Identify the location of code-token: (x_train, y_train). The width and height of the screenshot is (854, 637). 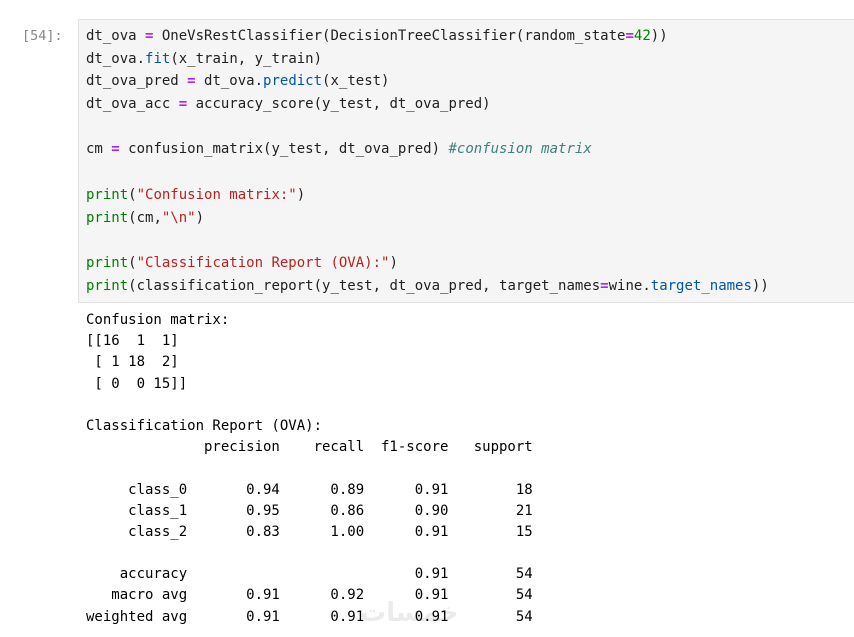
(246, 58).